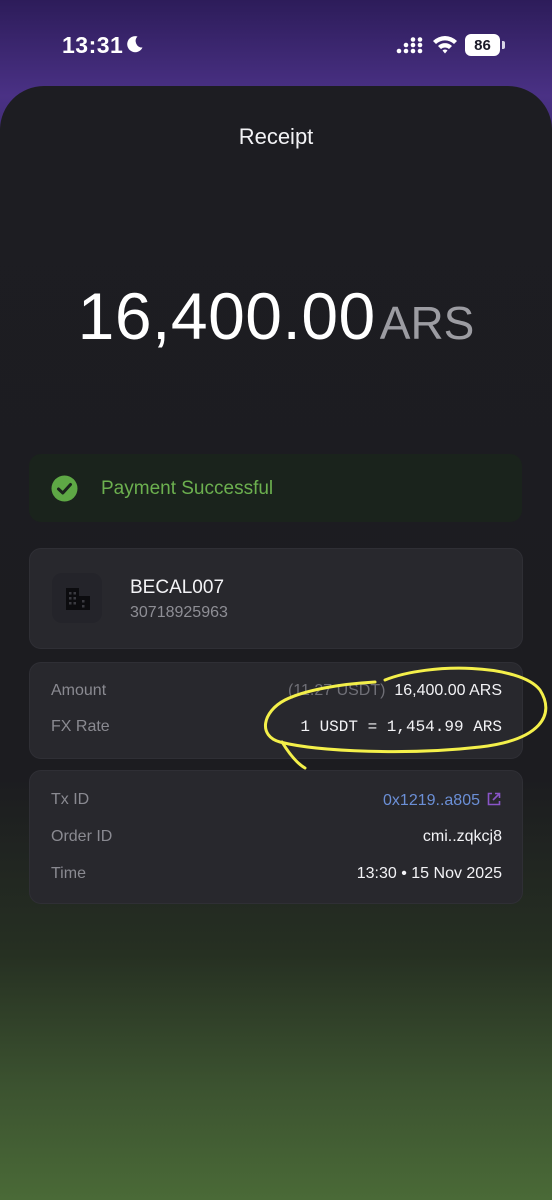  What do you see at coordinates (79, 690) in the screenshot?
I see `amount-label: Amount` at bounding box center [79, 690].